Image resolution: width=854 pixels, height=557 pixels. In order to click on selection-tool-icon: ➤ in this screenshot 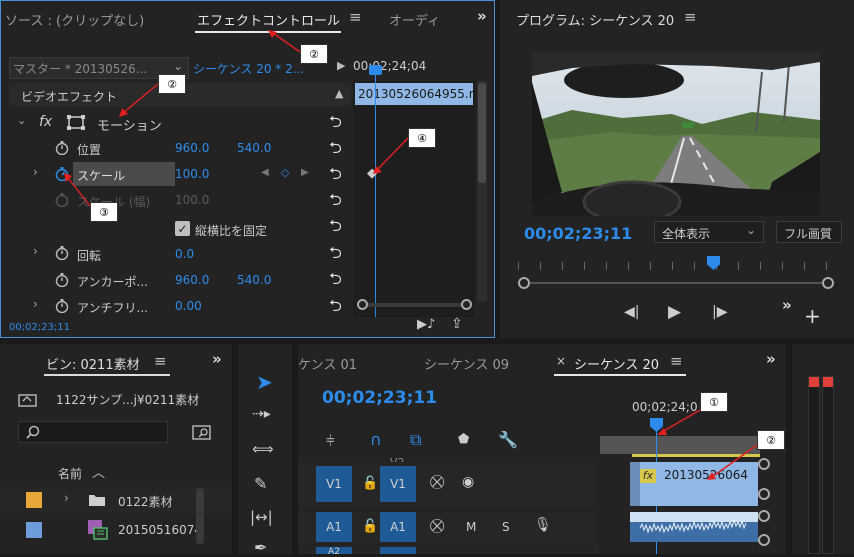, I will do `click(264, 382)`.